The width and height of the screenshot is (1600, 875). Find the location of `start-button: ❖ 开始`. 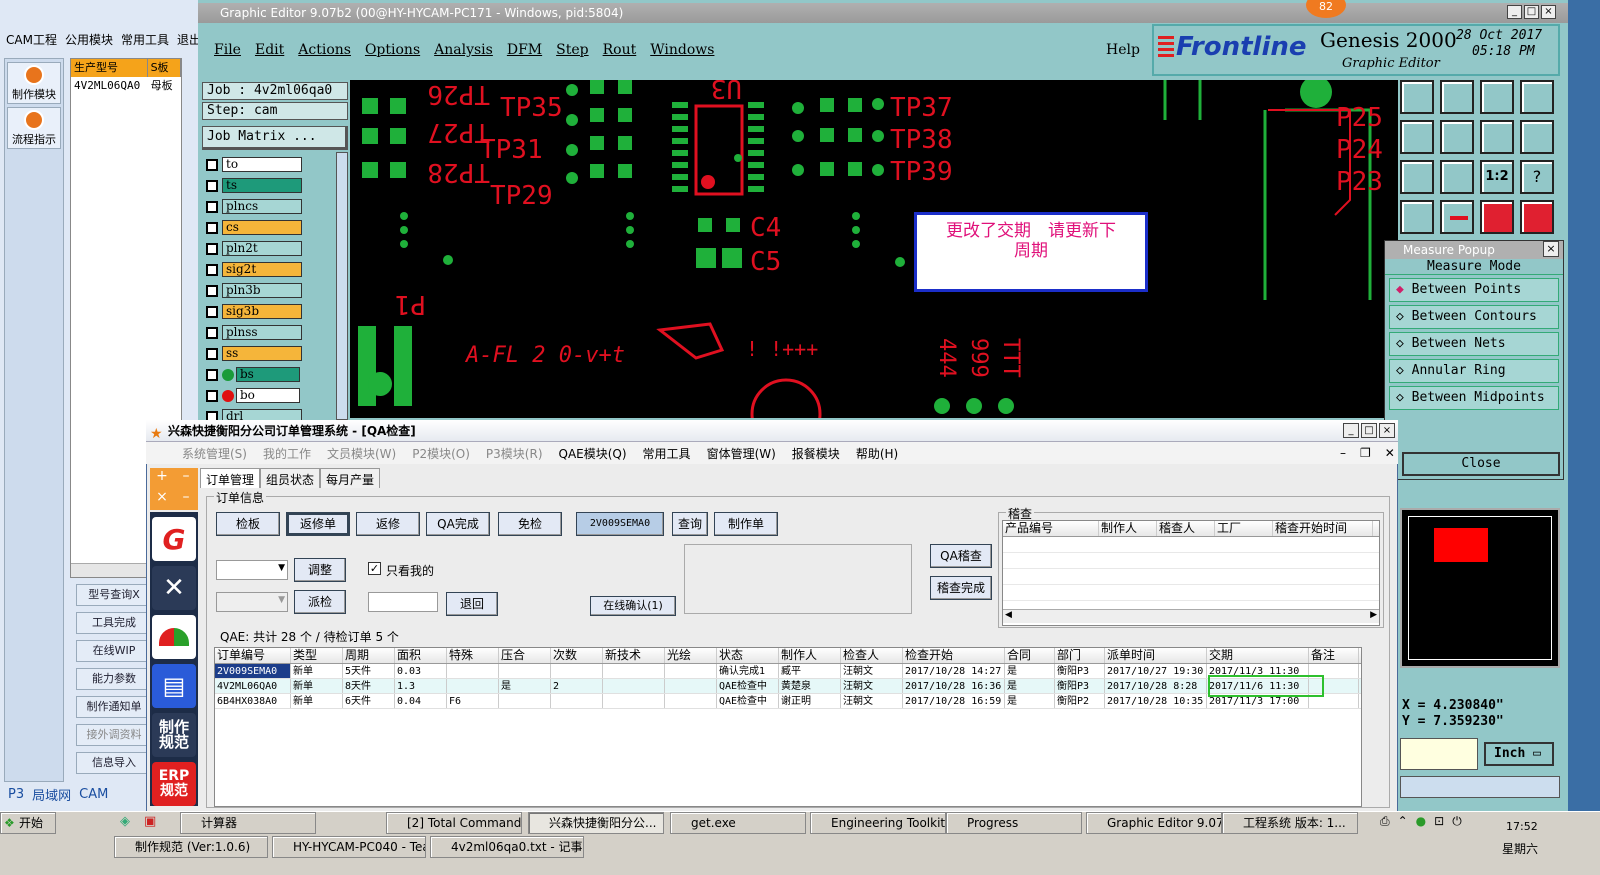

start-button: ❖ 开始 is located at coordinates (28, 823).